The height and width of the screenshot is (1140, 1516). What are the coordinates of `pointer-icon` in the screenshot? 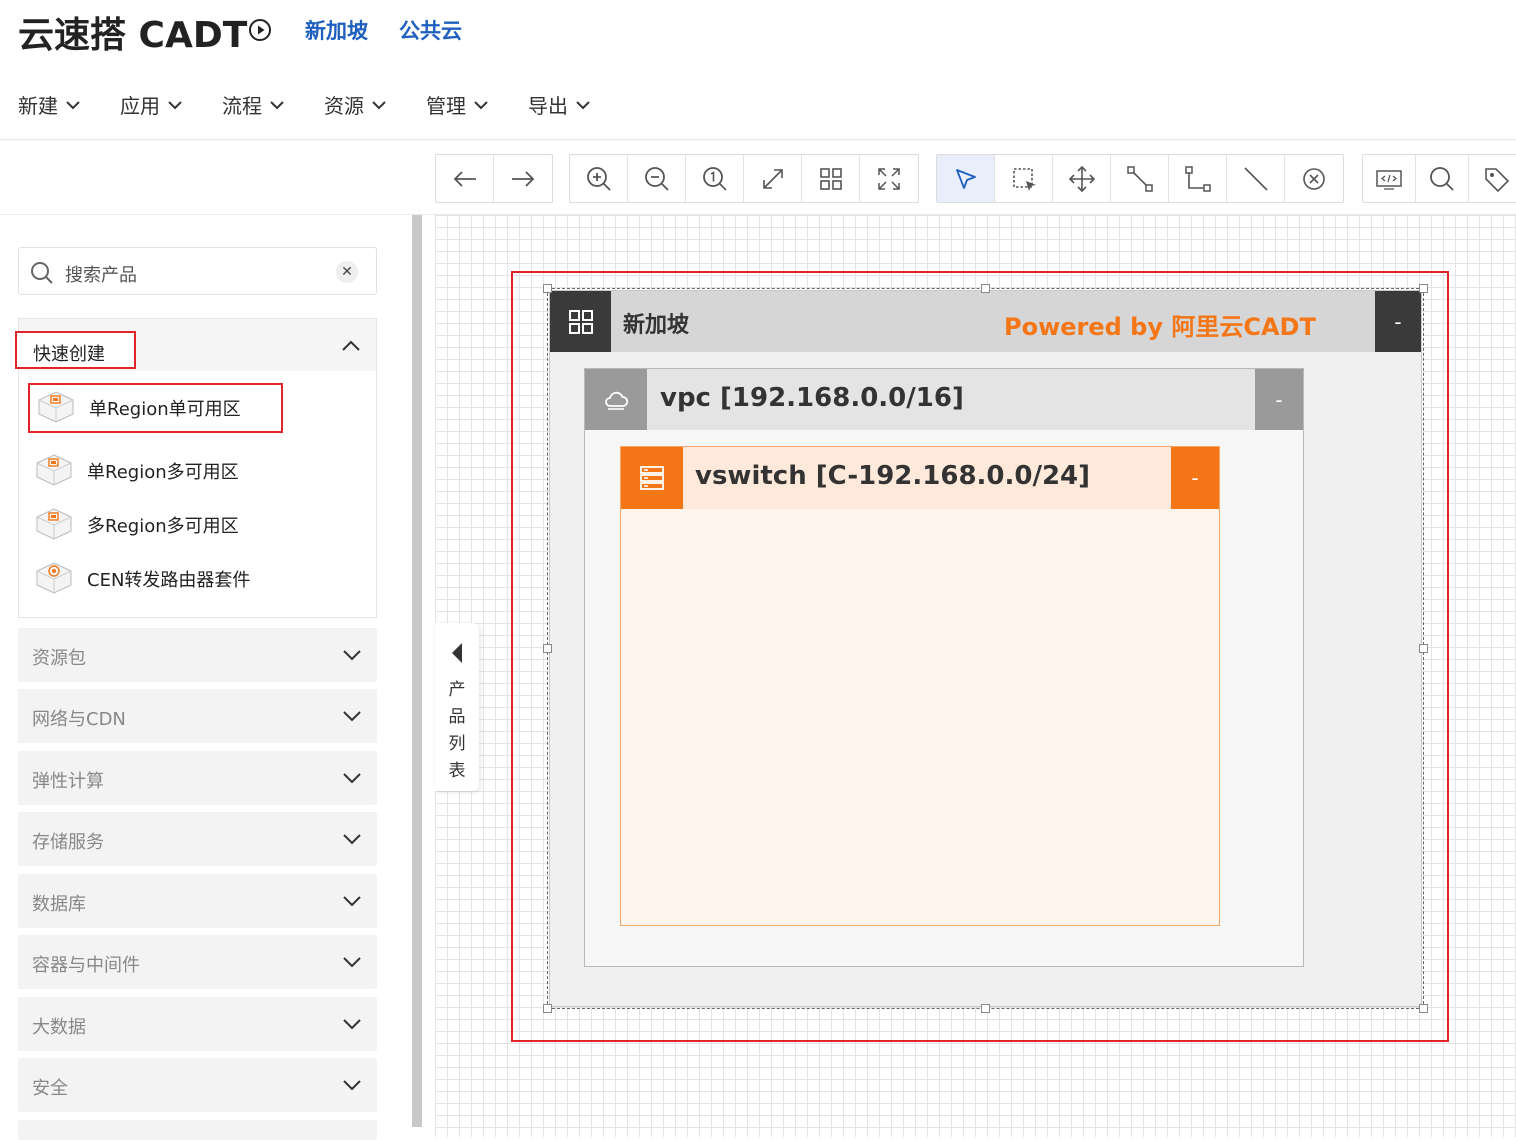 It's located at (965, 178).